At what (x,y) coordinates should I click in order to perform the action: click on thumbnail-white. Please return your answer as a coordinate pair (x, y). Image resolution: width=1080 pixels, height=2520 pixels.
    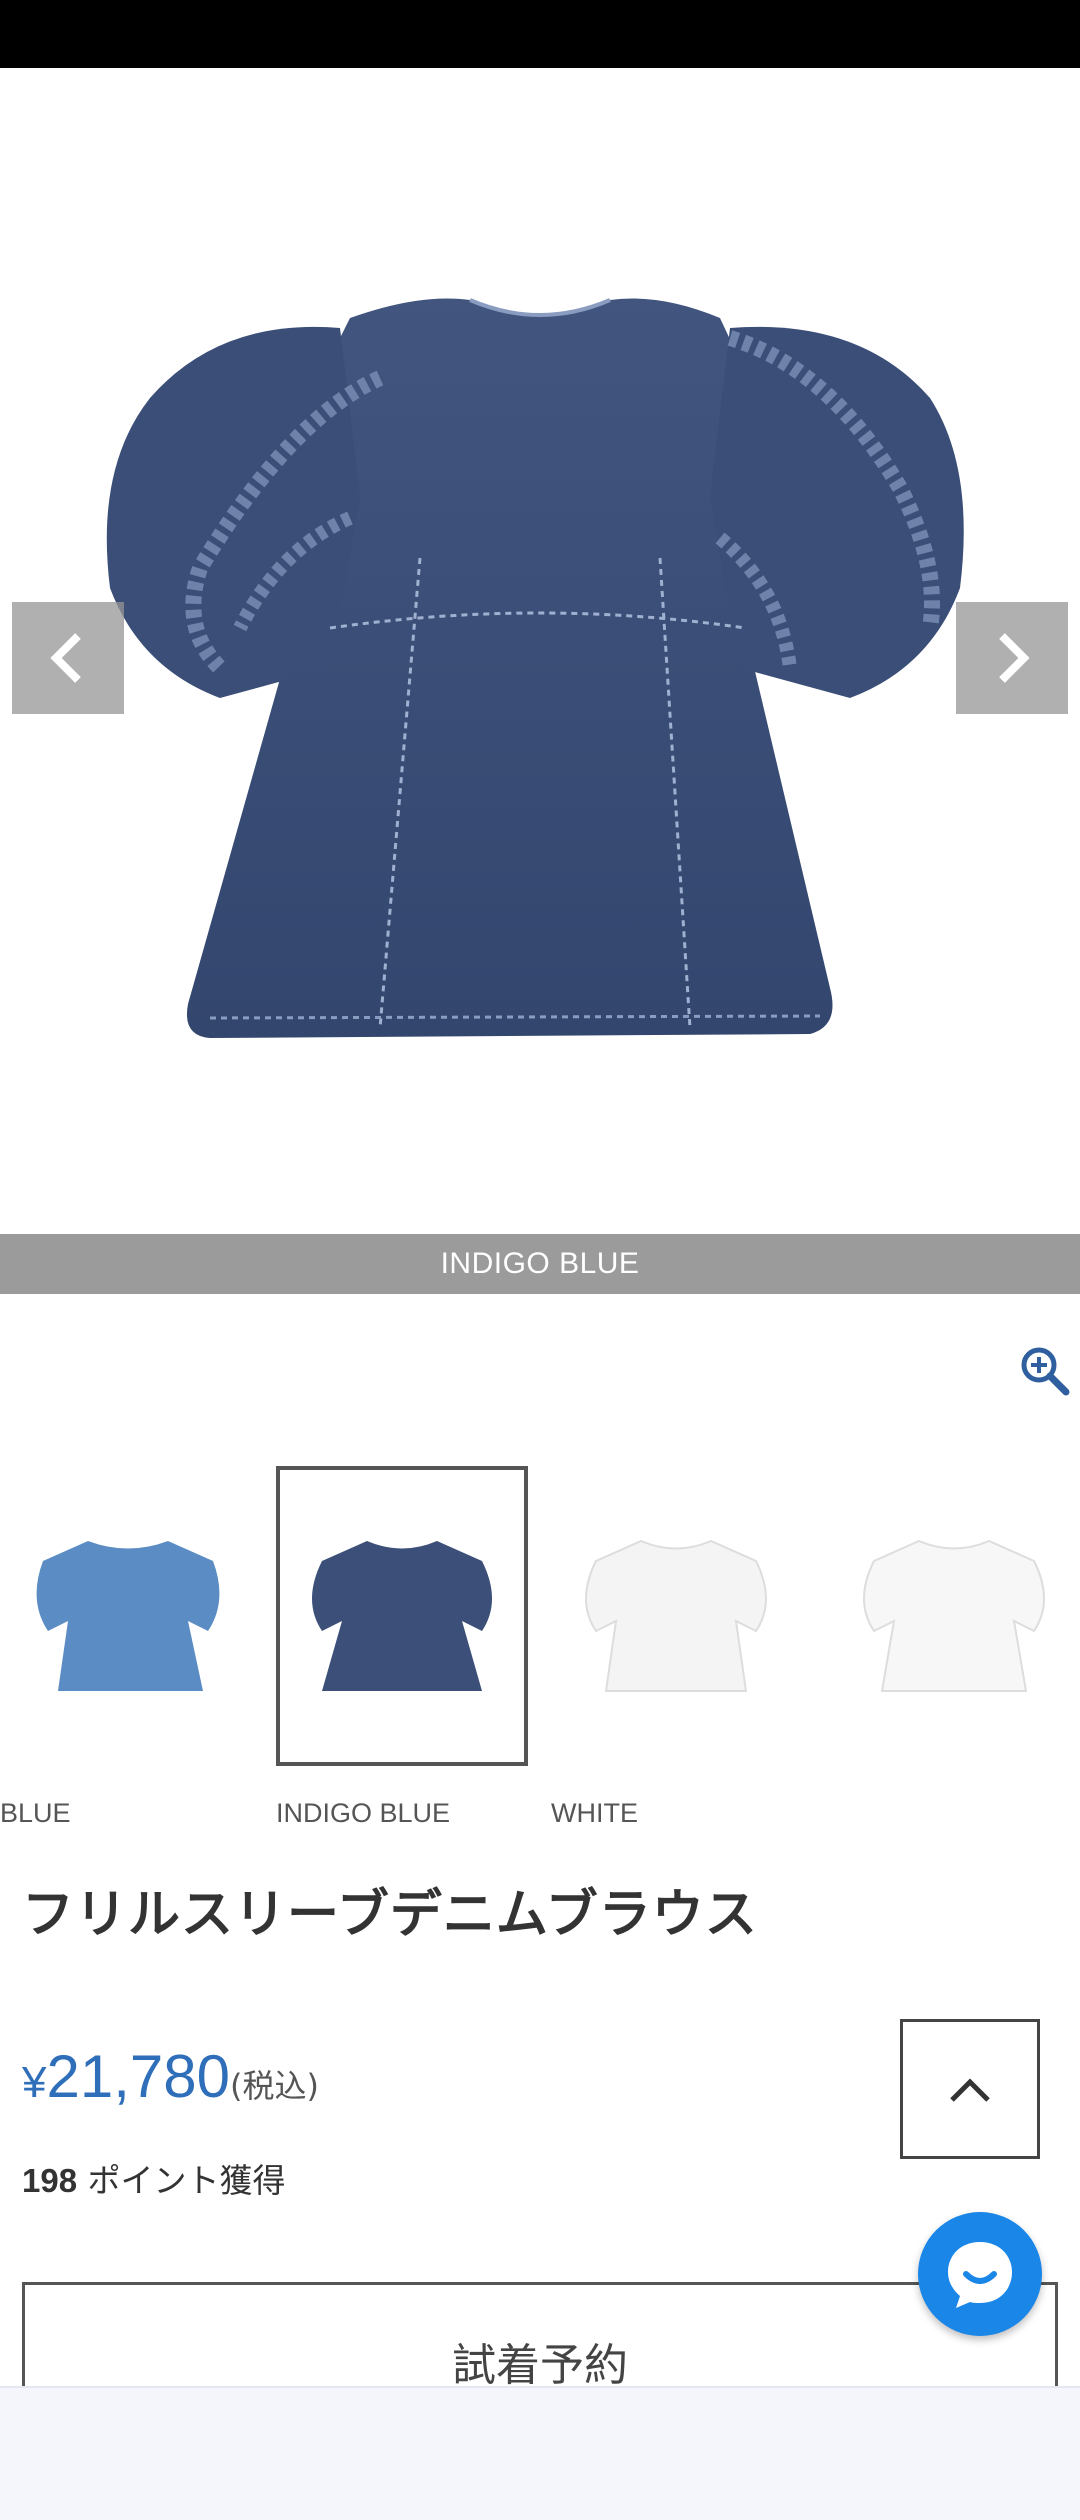
    Looking at the image, I should click on (676, 1616).